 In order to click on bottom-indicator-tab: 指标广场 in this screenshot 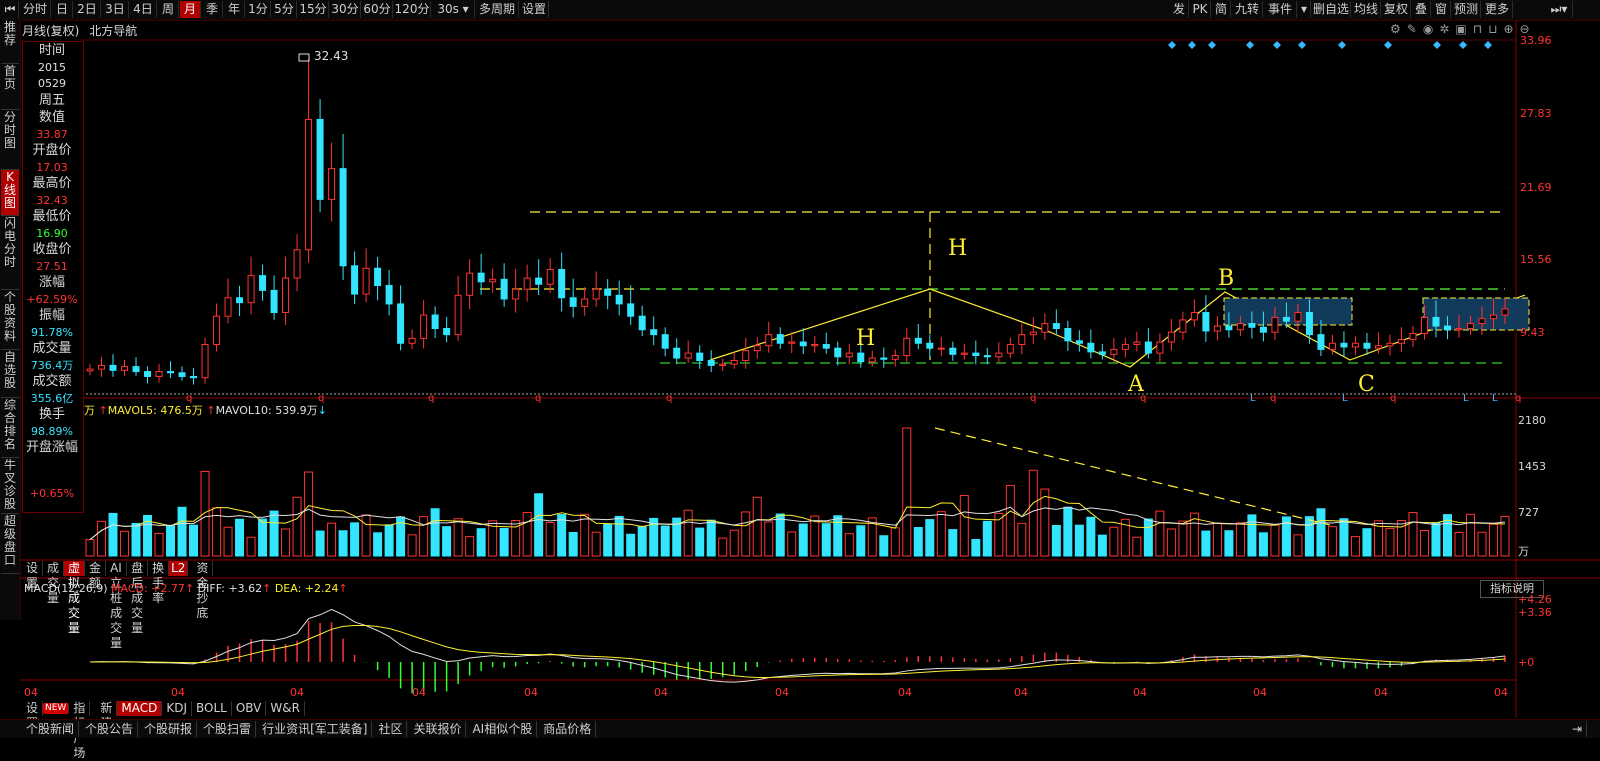, I will do `click(80, 730)`.